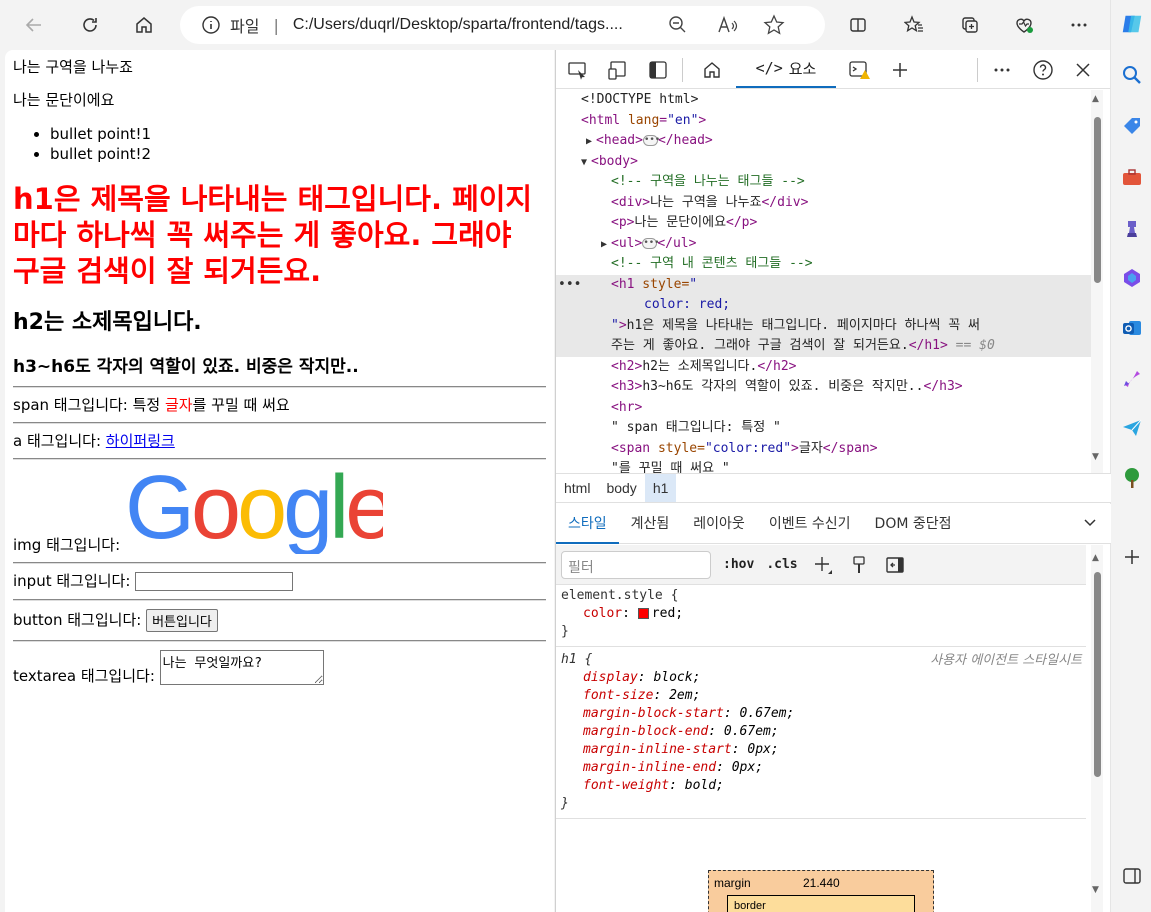 The width and height of the screenshot is (1151, 912). What do you see at coordinates (77, 620) in the screenshot?
I see `button-label: button 태그입니다:` at bounding box center [77, 620].